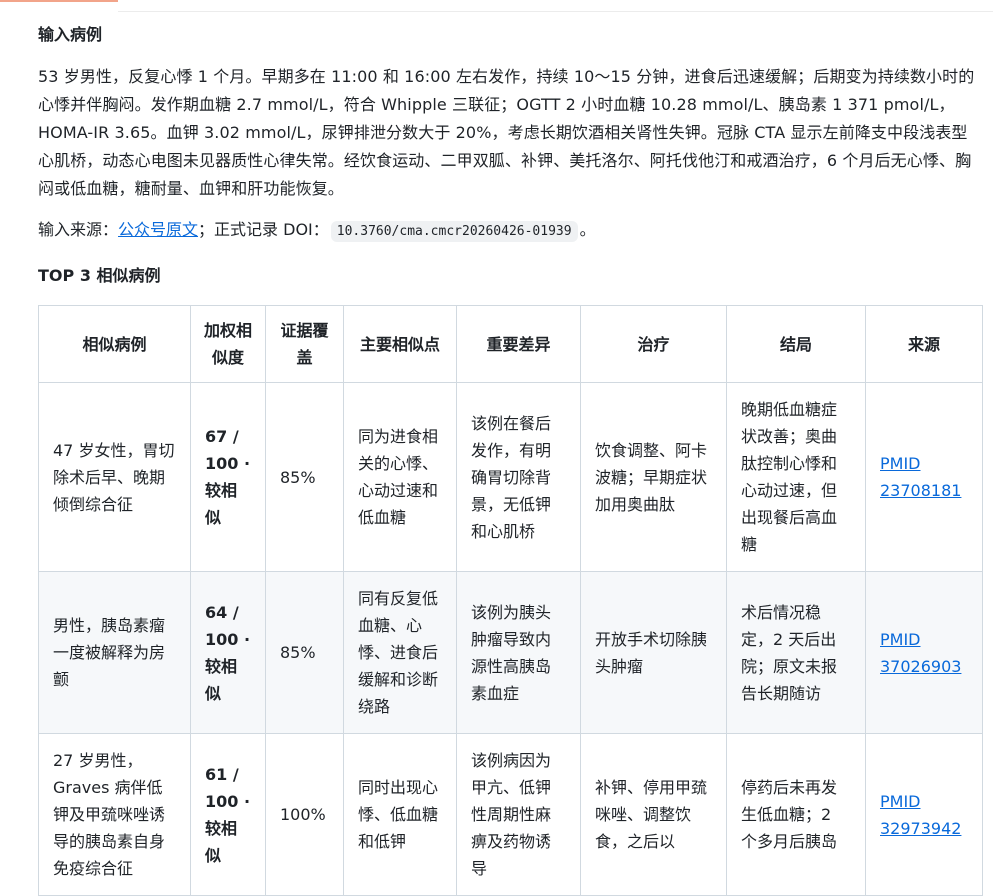 The height and width of the screenshot is (896, 993). I want to click on top3-title: TOP 3 相似病例, so click(99, 275).